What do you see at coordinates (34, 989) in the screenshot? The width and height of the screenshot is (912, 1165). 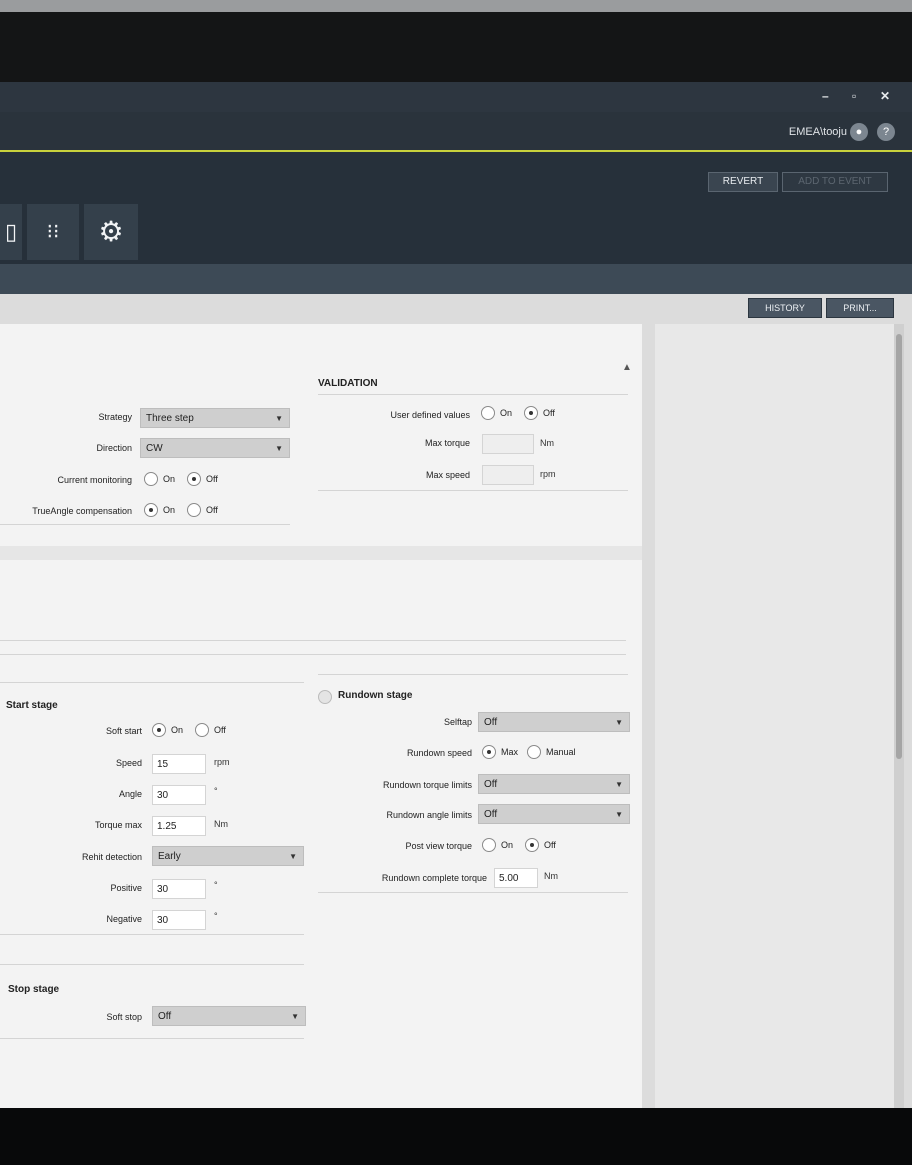 I see `stop-stage-title: Stop stage` at bounding box center [34, 989].